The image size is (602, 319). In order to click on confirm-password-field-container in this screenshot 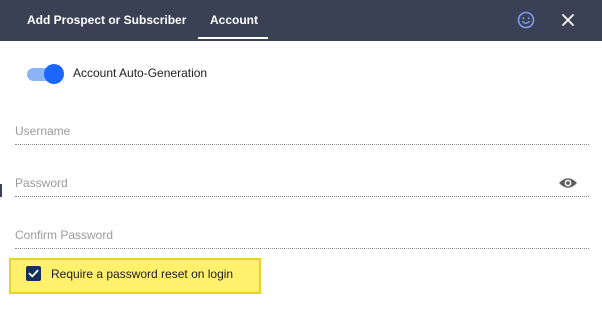, I will do `click(302, 229)`.